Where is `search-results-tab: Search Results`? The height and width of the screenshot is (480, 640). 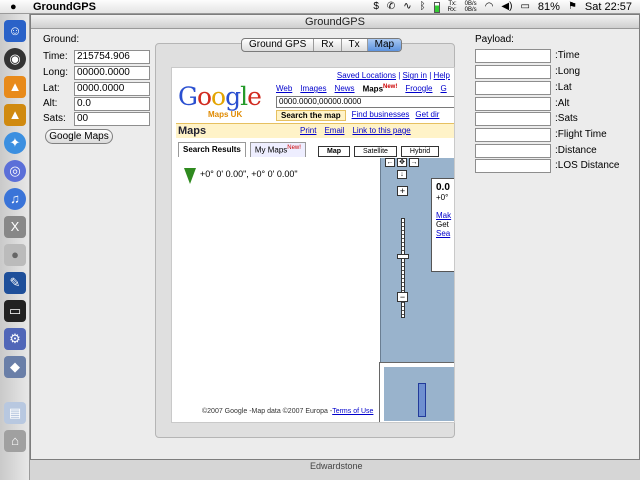 search-results-tab: Search Results is located at coordinates (212, 149).